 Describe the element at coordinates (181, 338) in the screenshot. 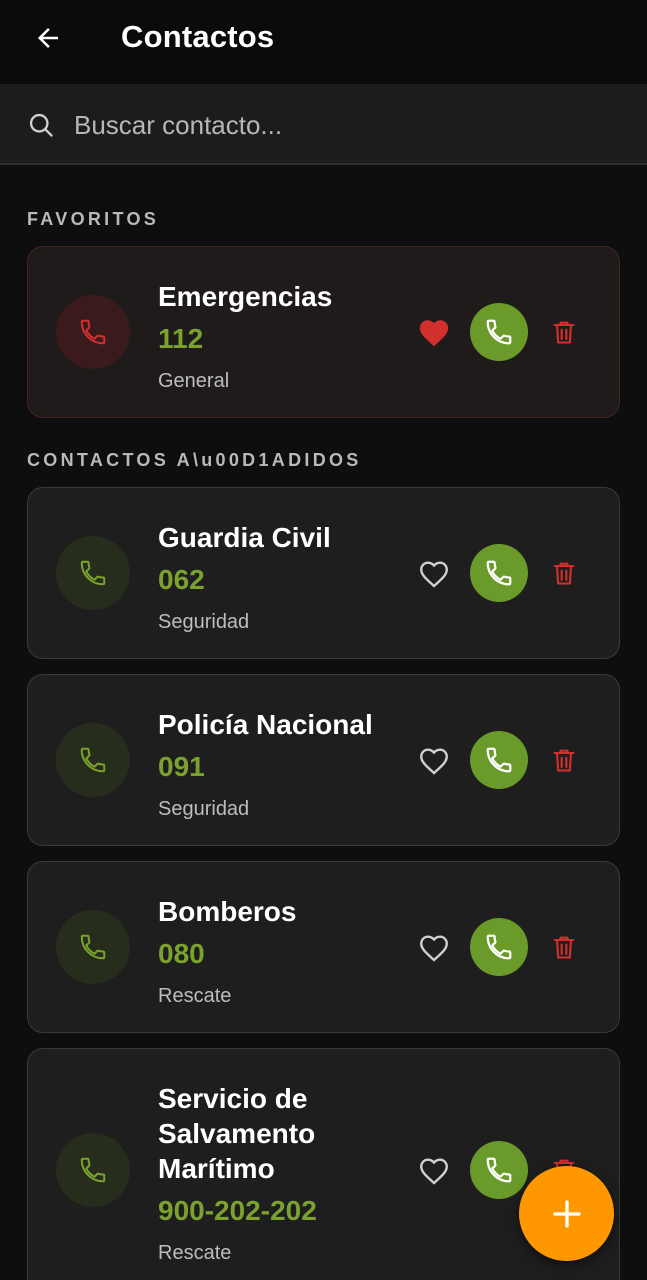

I see `contact-number: 112` at that location.